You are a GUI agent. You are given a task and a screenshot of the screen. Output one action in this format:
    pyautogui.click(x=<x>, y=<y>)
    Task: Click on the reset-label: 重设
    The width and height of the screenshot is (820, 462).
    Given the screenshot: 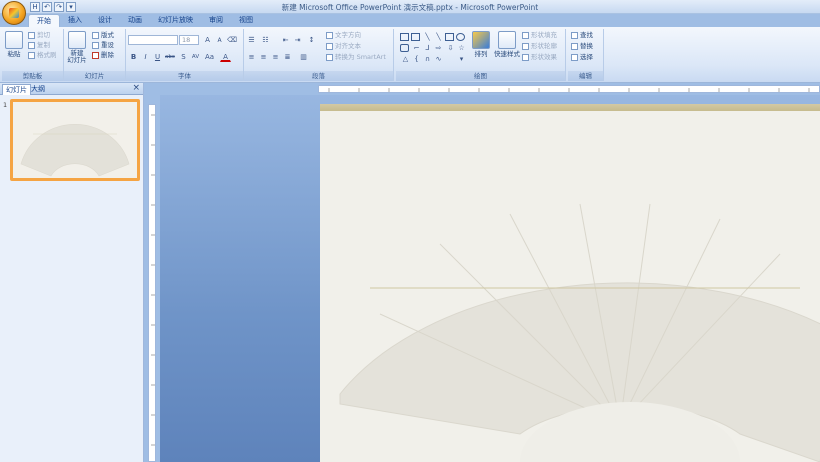 What is the action you would take?
    pyautogui.click(x=107, y=45)
    